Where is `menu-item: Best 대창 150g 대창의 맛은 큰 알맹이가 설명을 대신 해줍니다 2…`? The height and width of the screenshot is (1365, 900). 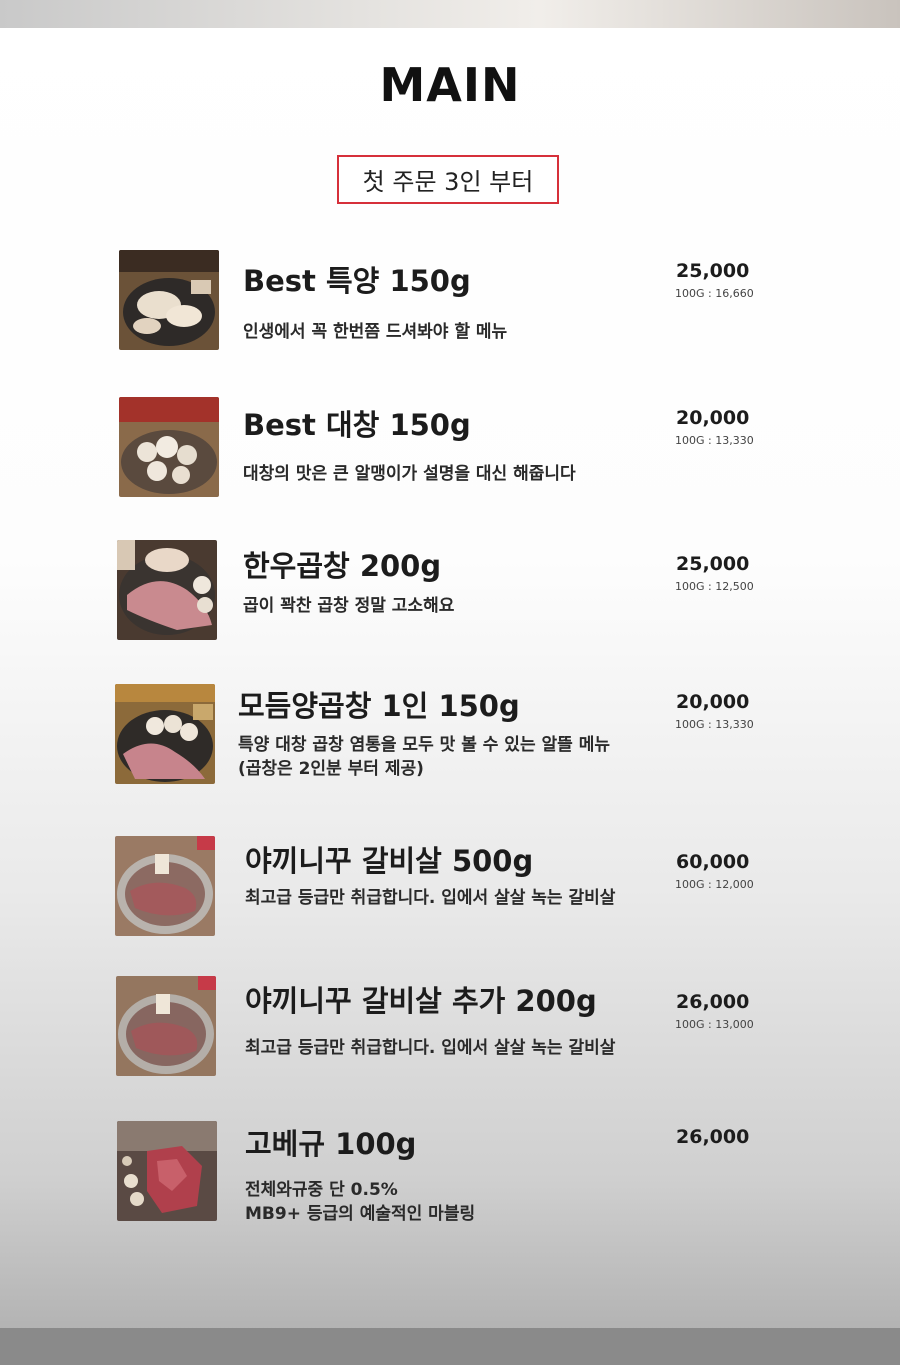 menu-item: Best 대창 150g 대창의 맛은 큰 알맹이가 설명을 대신 해줍니다 2… is located at coordinates (450, 452).